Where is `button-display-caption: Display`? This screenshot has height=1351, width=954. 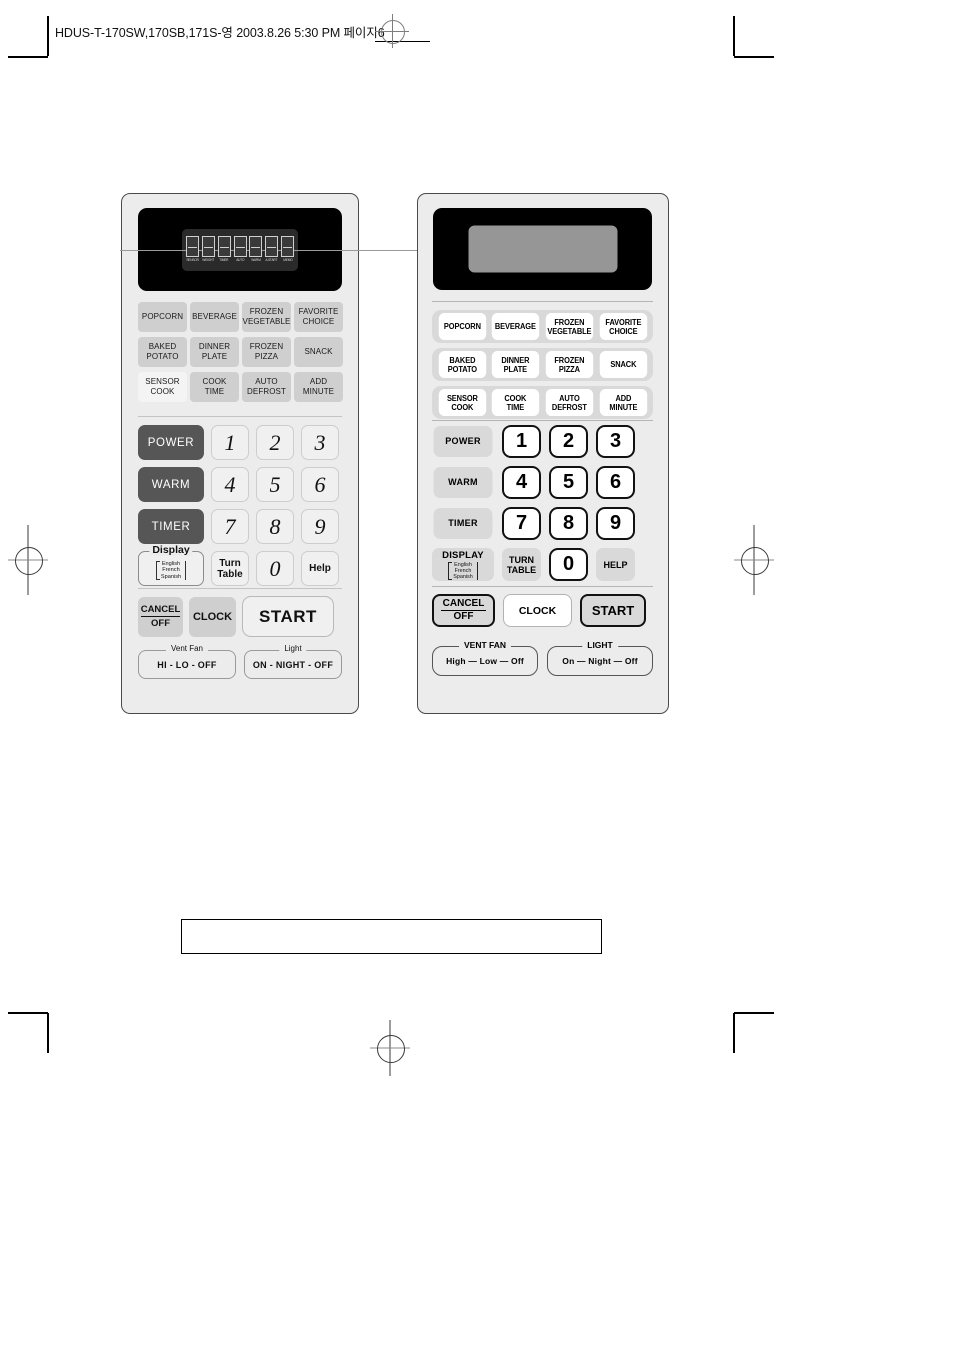 button-display-caption: Display is located at coordinates (171, 550).